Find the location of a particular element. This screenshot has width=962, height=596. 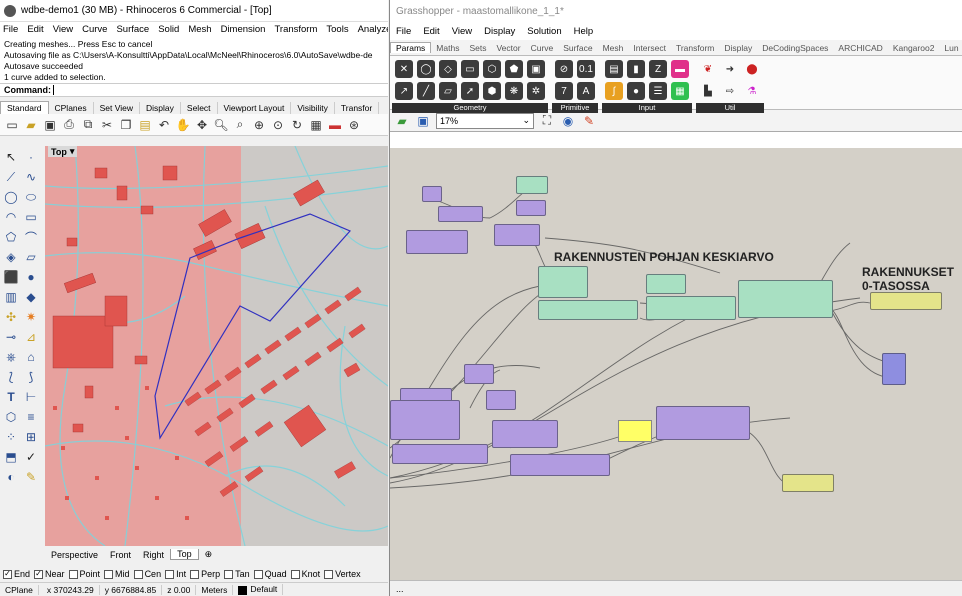

analyze-icon: ⬒ is located at coordinates (11, 457).